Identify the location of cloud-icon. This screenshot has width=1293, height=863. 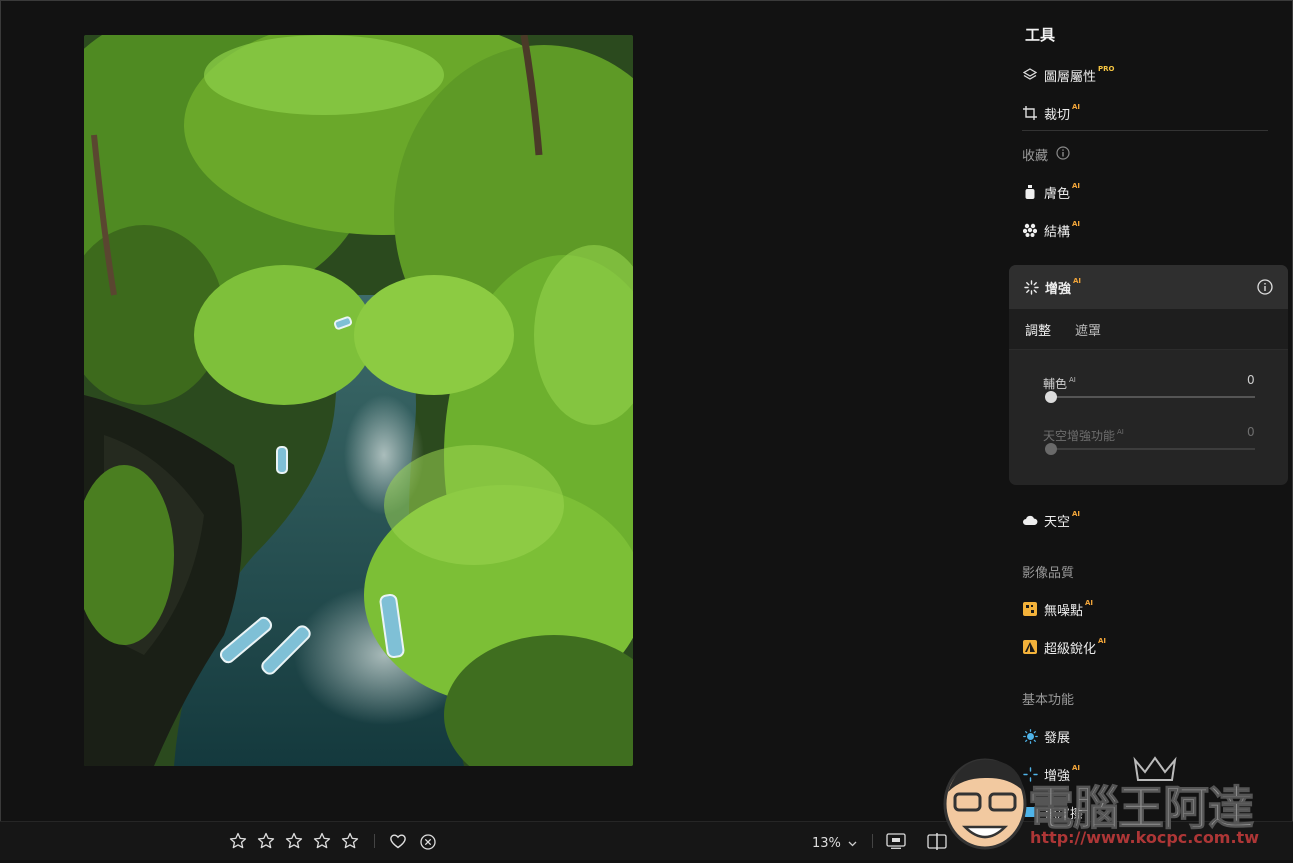
(1030, 520).